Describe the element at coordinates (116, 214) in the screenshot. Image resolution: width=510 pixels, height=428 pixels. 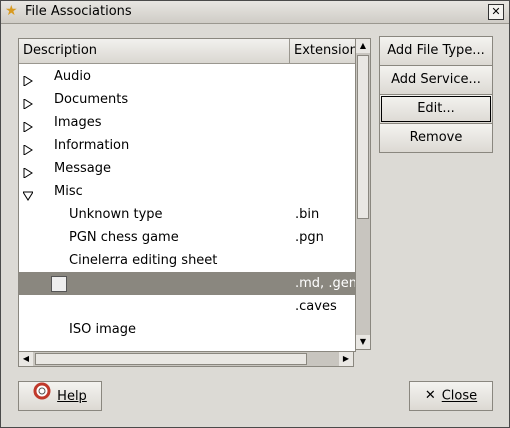
I see `row-description: Unknown type` at that location.